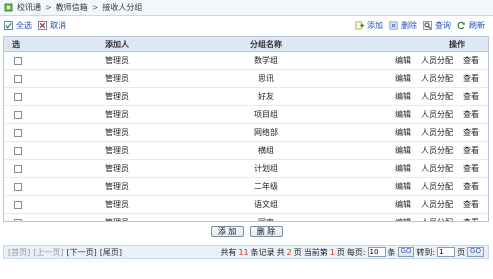 This screenshot has height=279, width=493. I want to click on form-actions: 添 加 删 除, so click(246, 231).